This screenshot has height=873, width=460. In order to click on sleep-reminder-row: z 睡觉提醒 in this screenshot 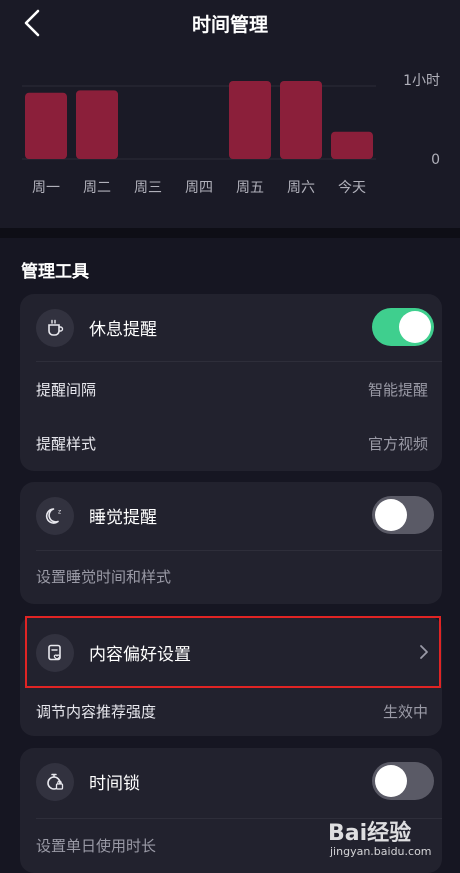, I will do `click(231, 515)`.